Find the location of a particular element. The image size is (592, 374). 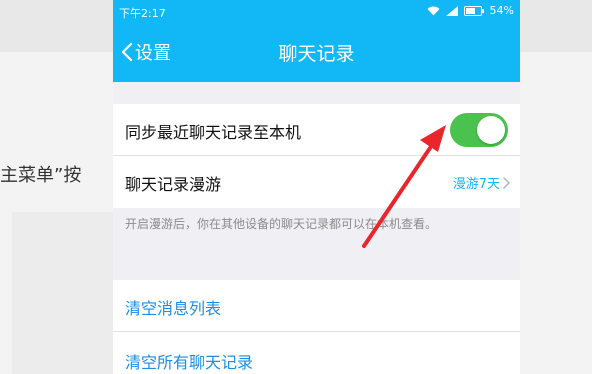

battery-percent: 54% is located at coordinates (501, 10).